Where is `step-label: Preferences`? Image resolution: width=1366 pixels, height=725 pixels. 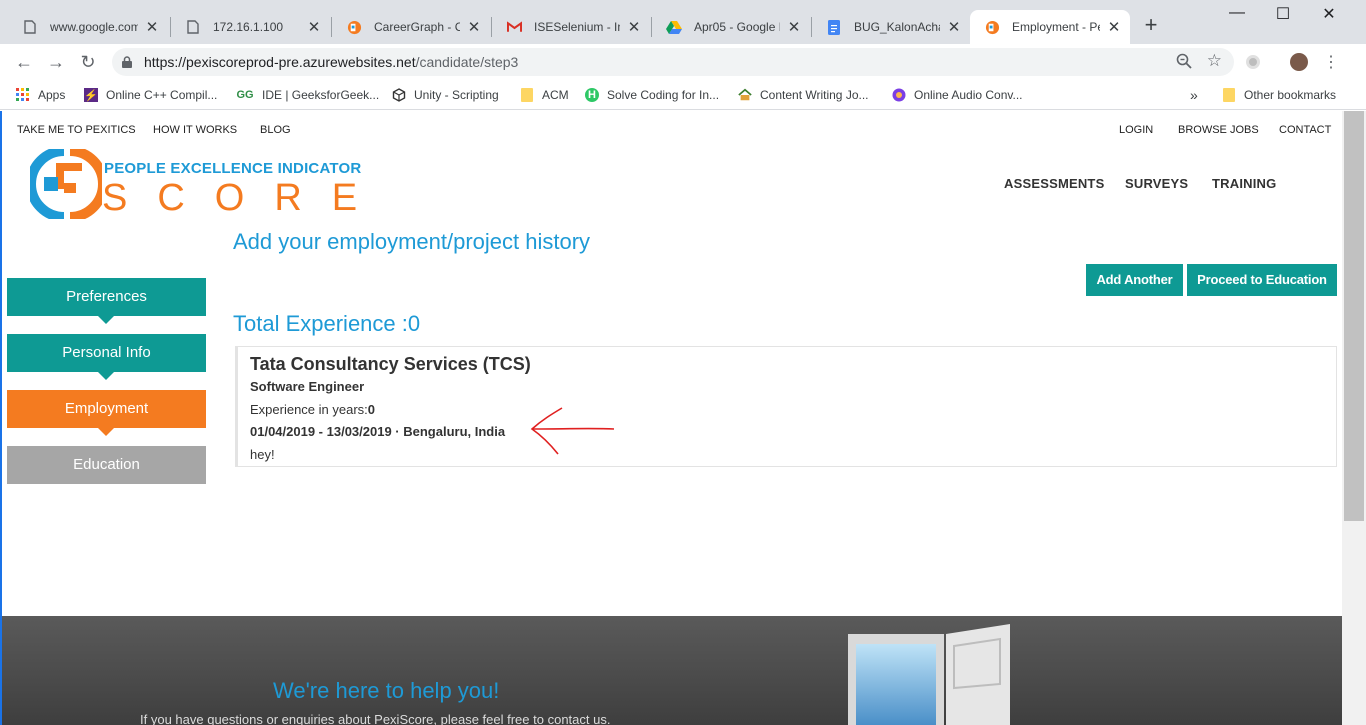
step-label: Preferences is located at coordinates (106, 296).